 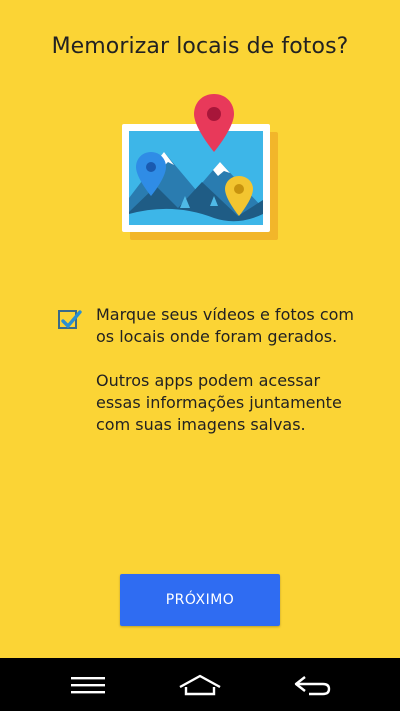 I want to click on location-checkbox, so click(x=70, y=319).